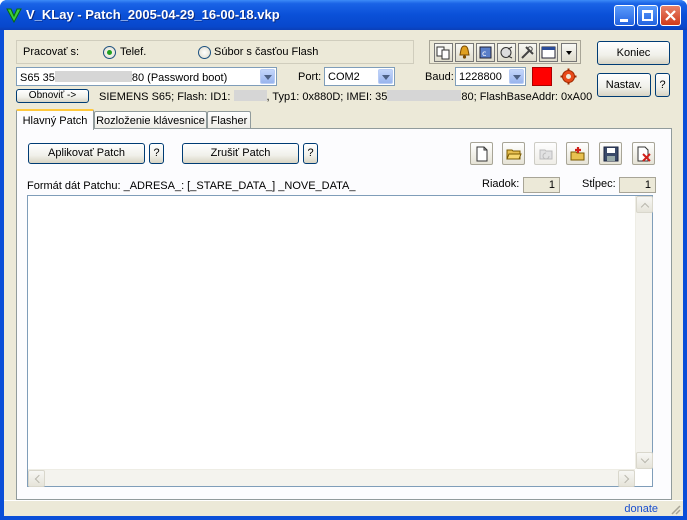 The width and height of the screenshot is (687, 520). I want to click on toolbar-tools-button, so click(527, 52).